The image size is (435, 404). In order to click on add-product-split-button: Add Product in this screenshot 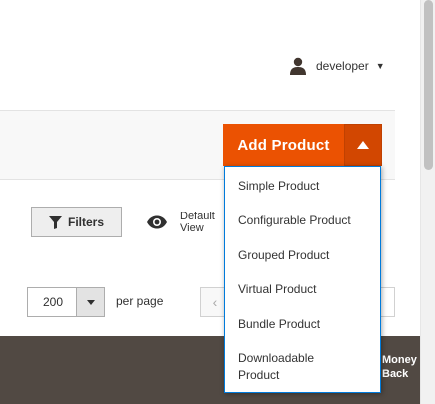, I will do `click(302, 145)`.